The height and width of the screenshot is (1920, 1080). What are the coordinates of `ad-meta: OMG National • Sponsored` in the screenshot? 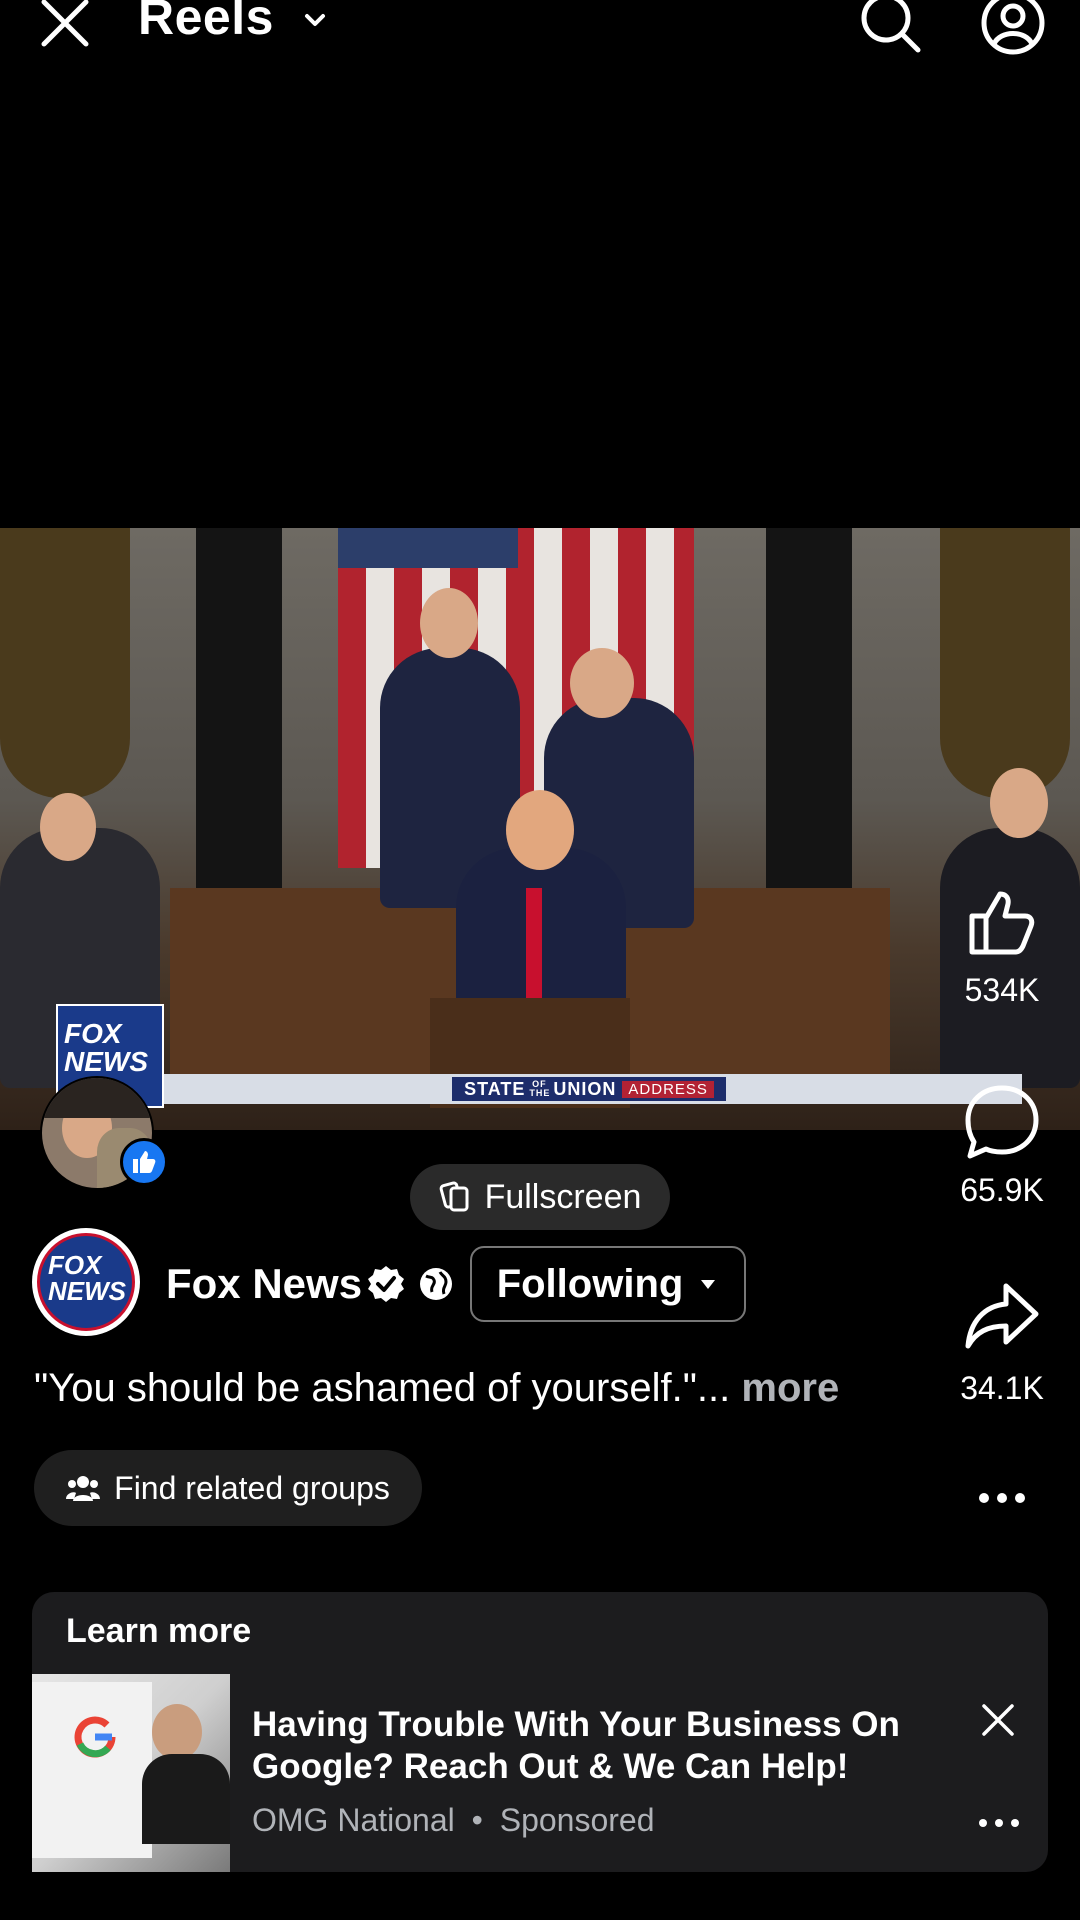 It's located at (453, 1820).